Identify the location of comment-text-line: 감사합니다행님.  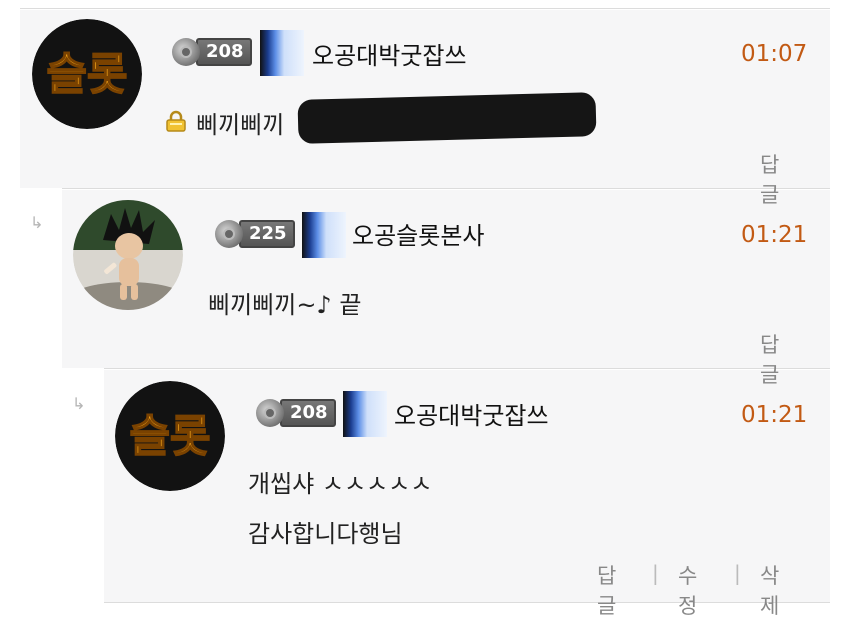
(325, 534).